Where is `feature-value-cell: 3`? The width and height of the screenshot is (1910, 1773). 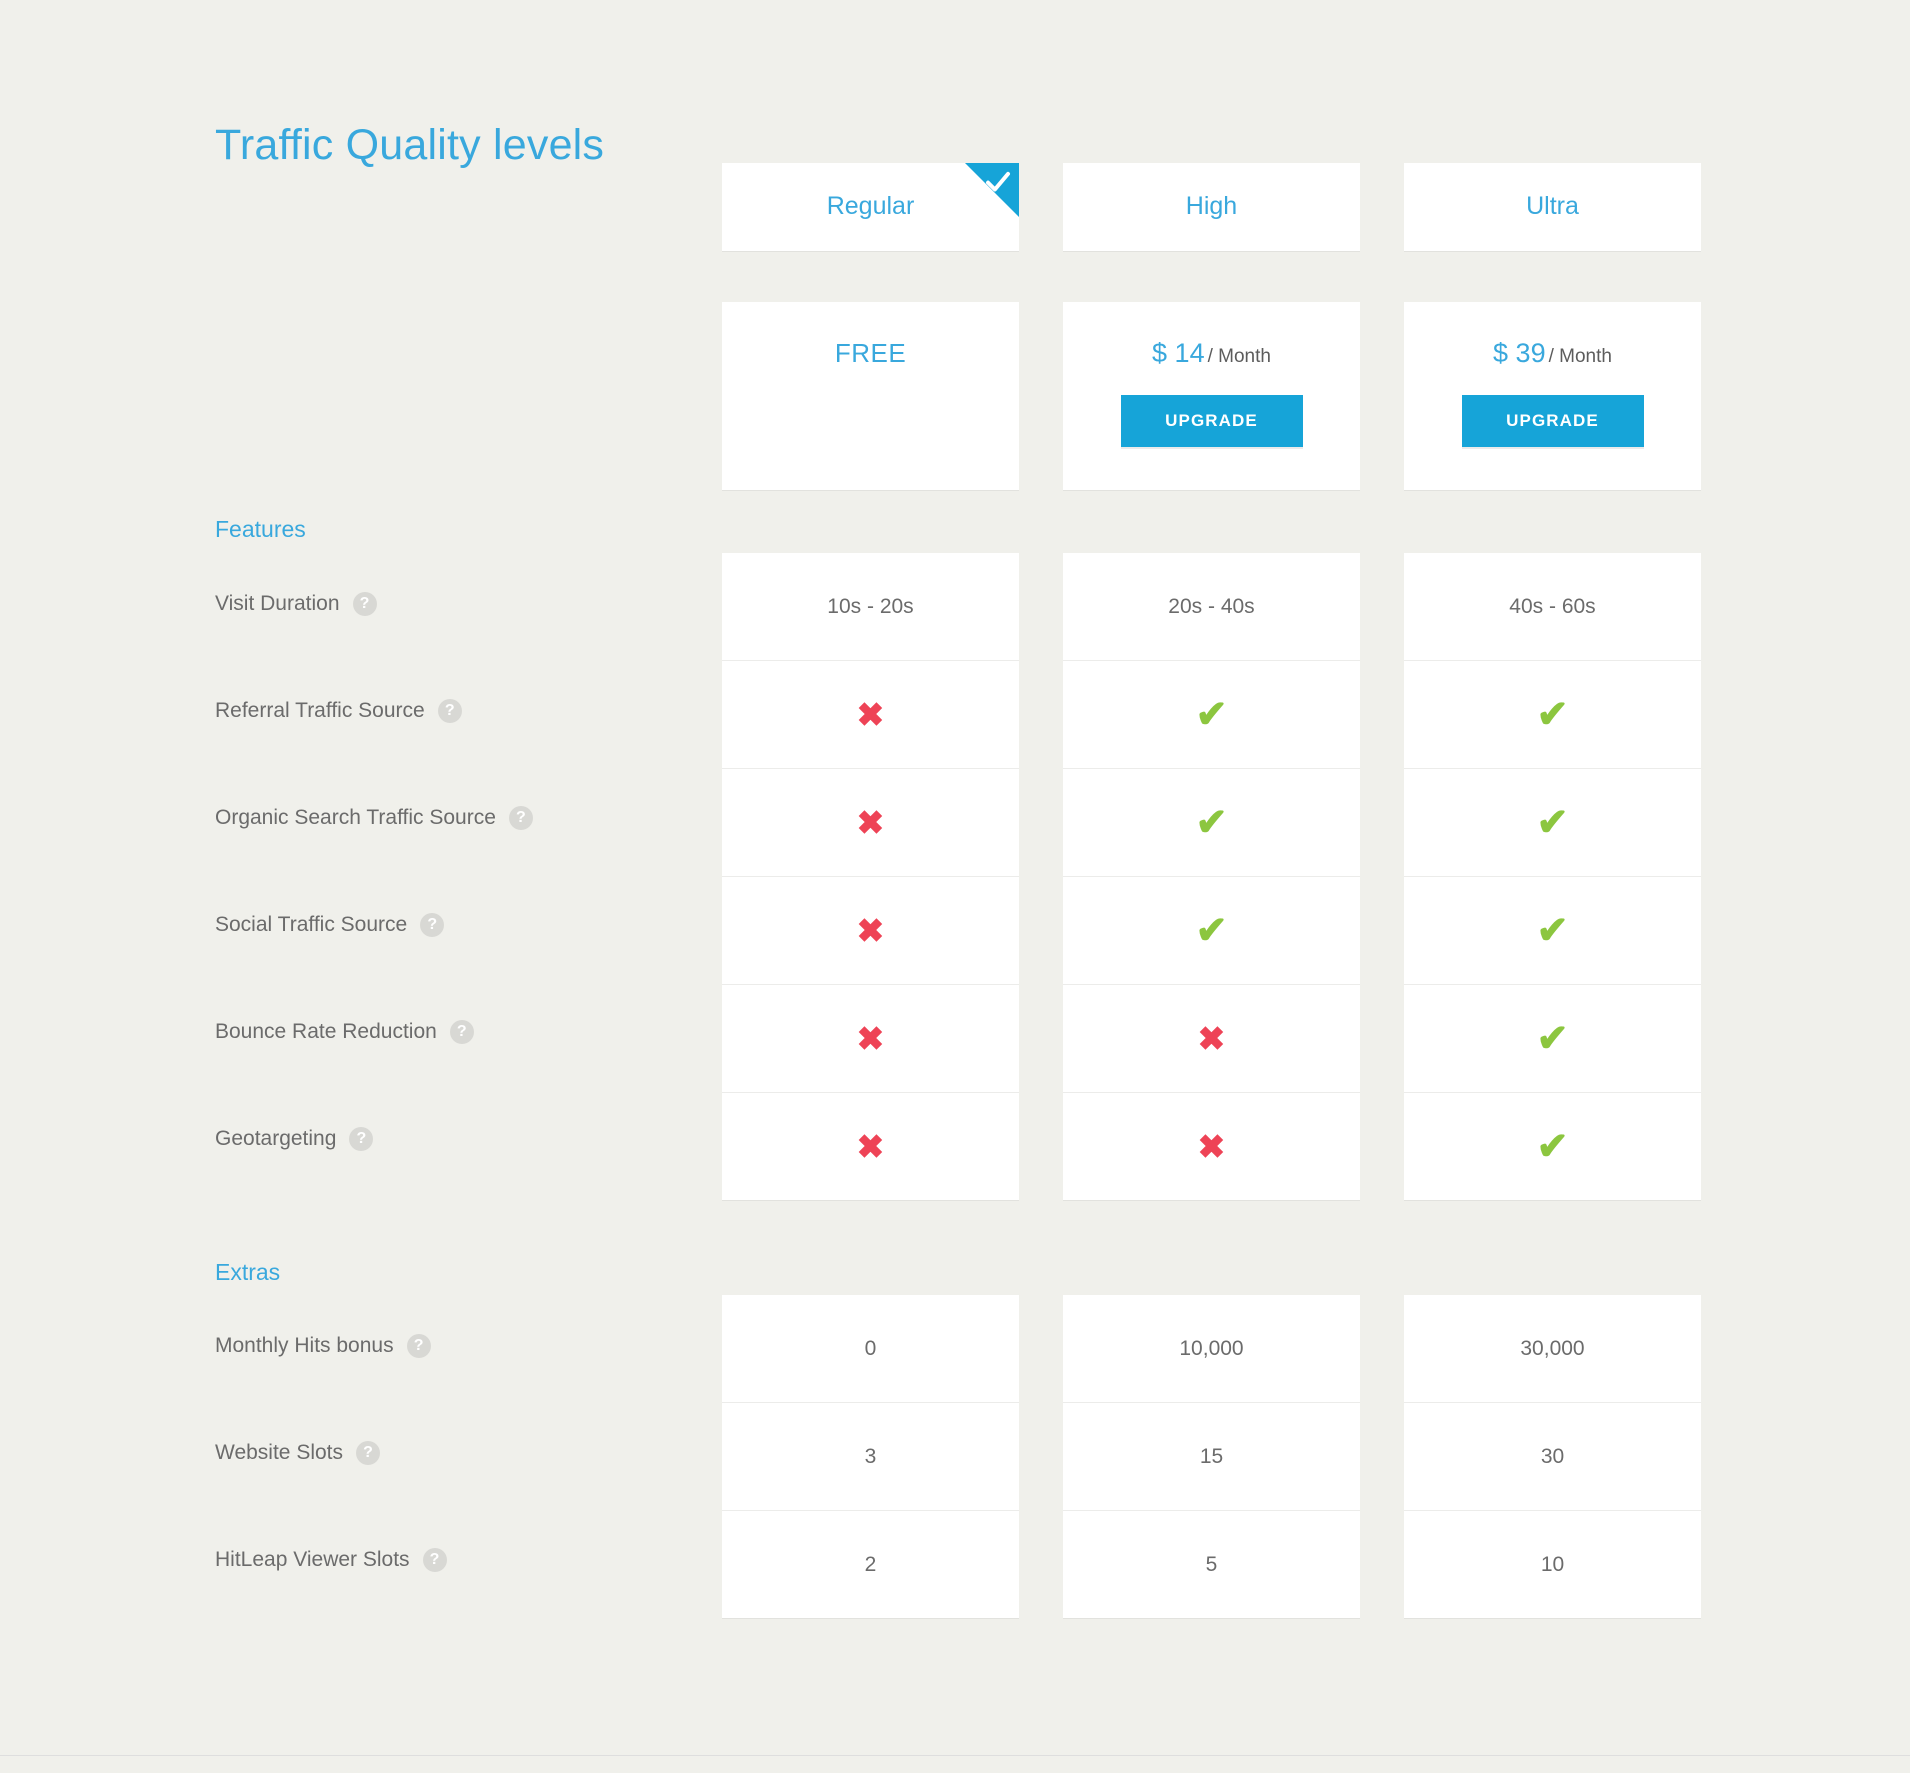 feature-value-cell: 3 is located at coordinates (870, 1457).